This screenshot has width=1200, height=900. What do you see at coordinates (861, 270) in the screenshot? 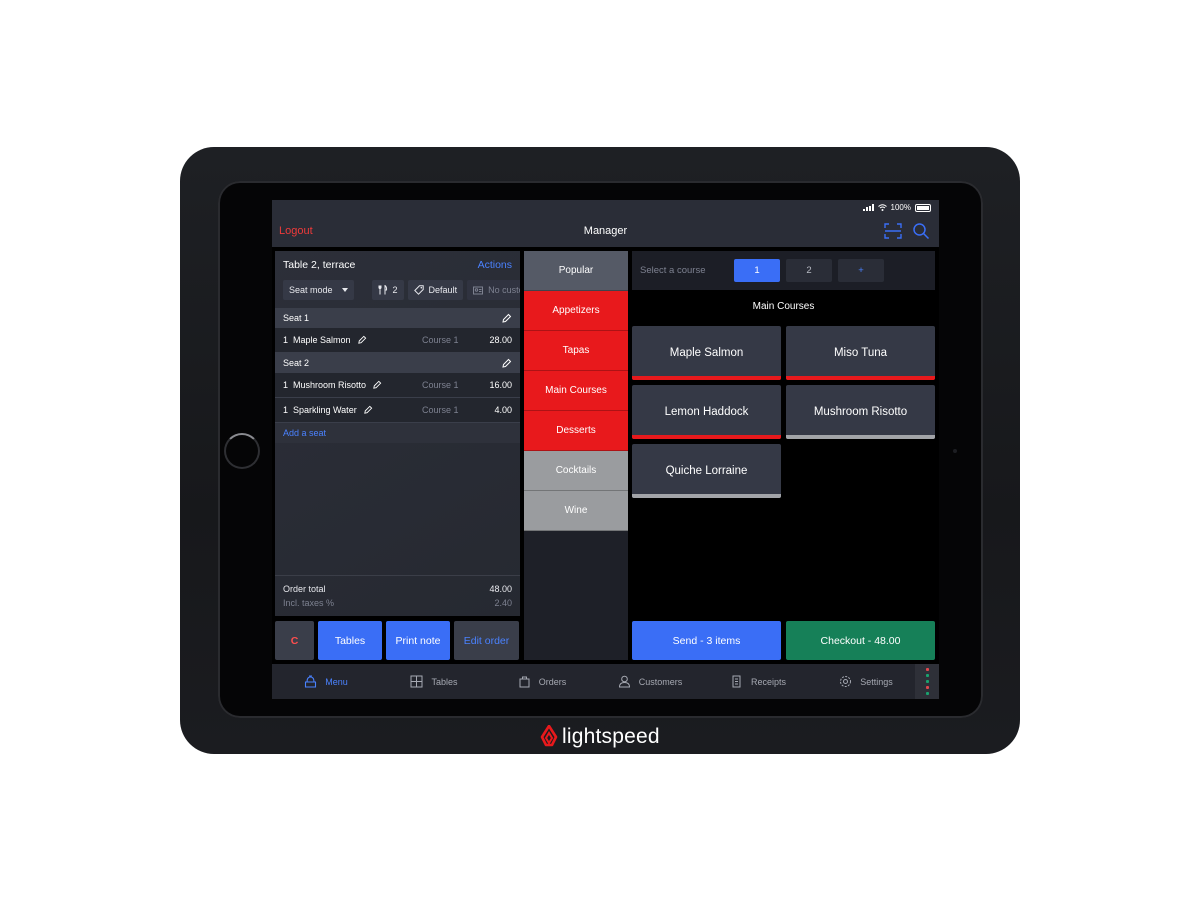
I see `add-course-button: +` at bounding box center [861, 270].